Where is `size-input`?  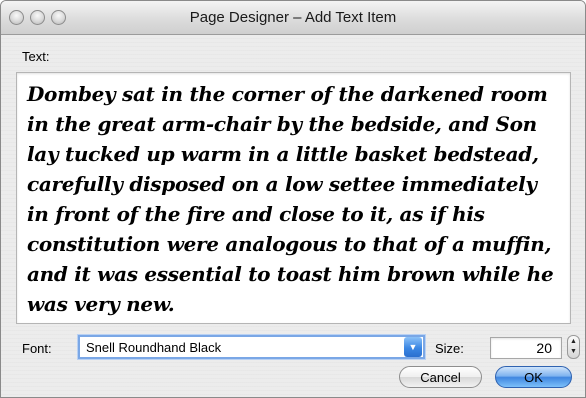
size-input is located at coordinates (526, 348).